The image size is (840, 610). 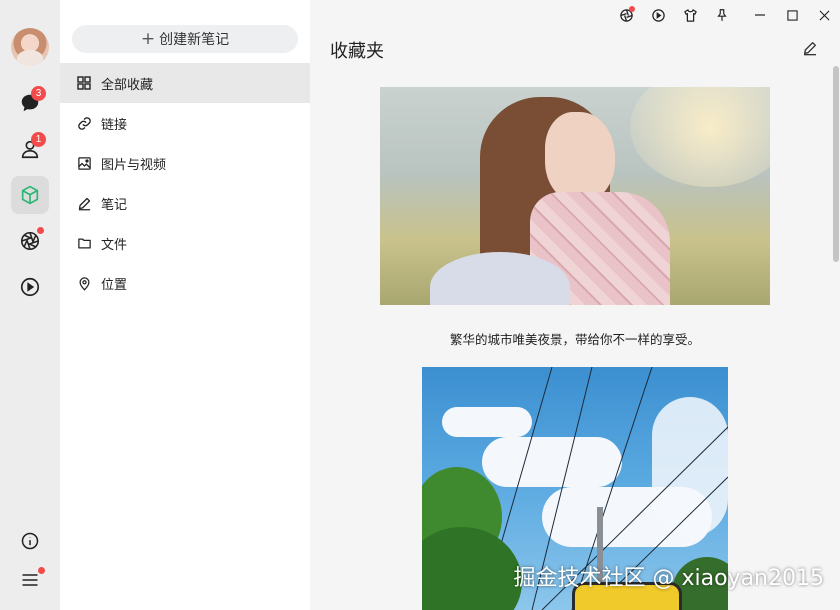 What do you see at coordinates (185, 123) in the screenshot?
I see `category-links: 链接` at bounding box center [185, 123].